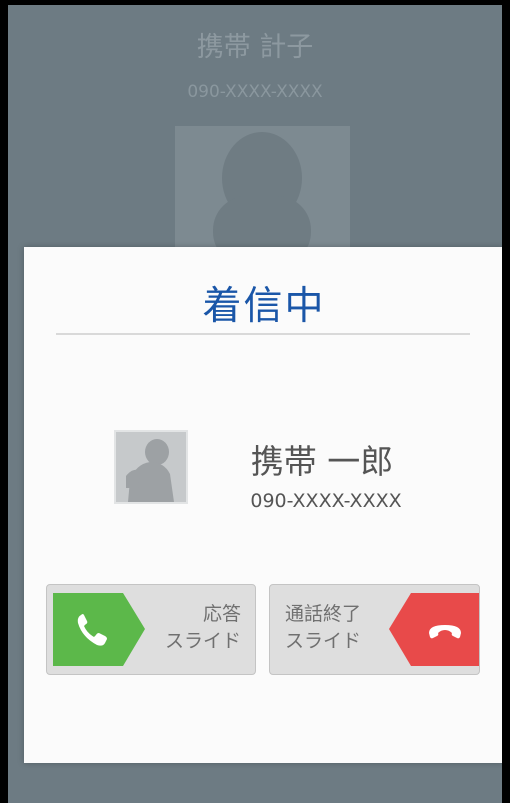 The width and height of the screenshot is (510, 803). Describe the element at coordinates (322, 461) in the screenshot. I see `caller-name: 携帯 一郎` at that location.